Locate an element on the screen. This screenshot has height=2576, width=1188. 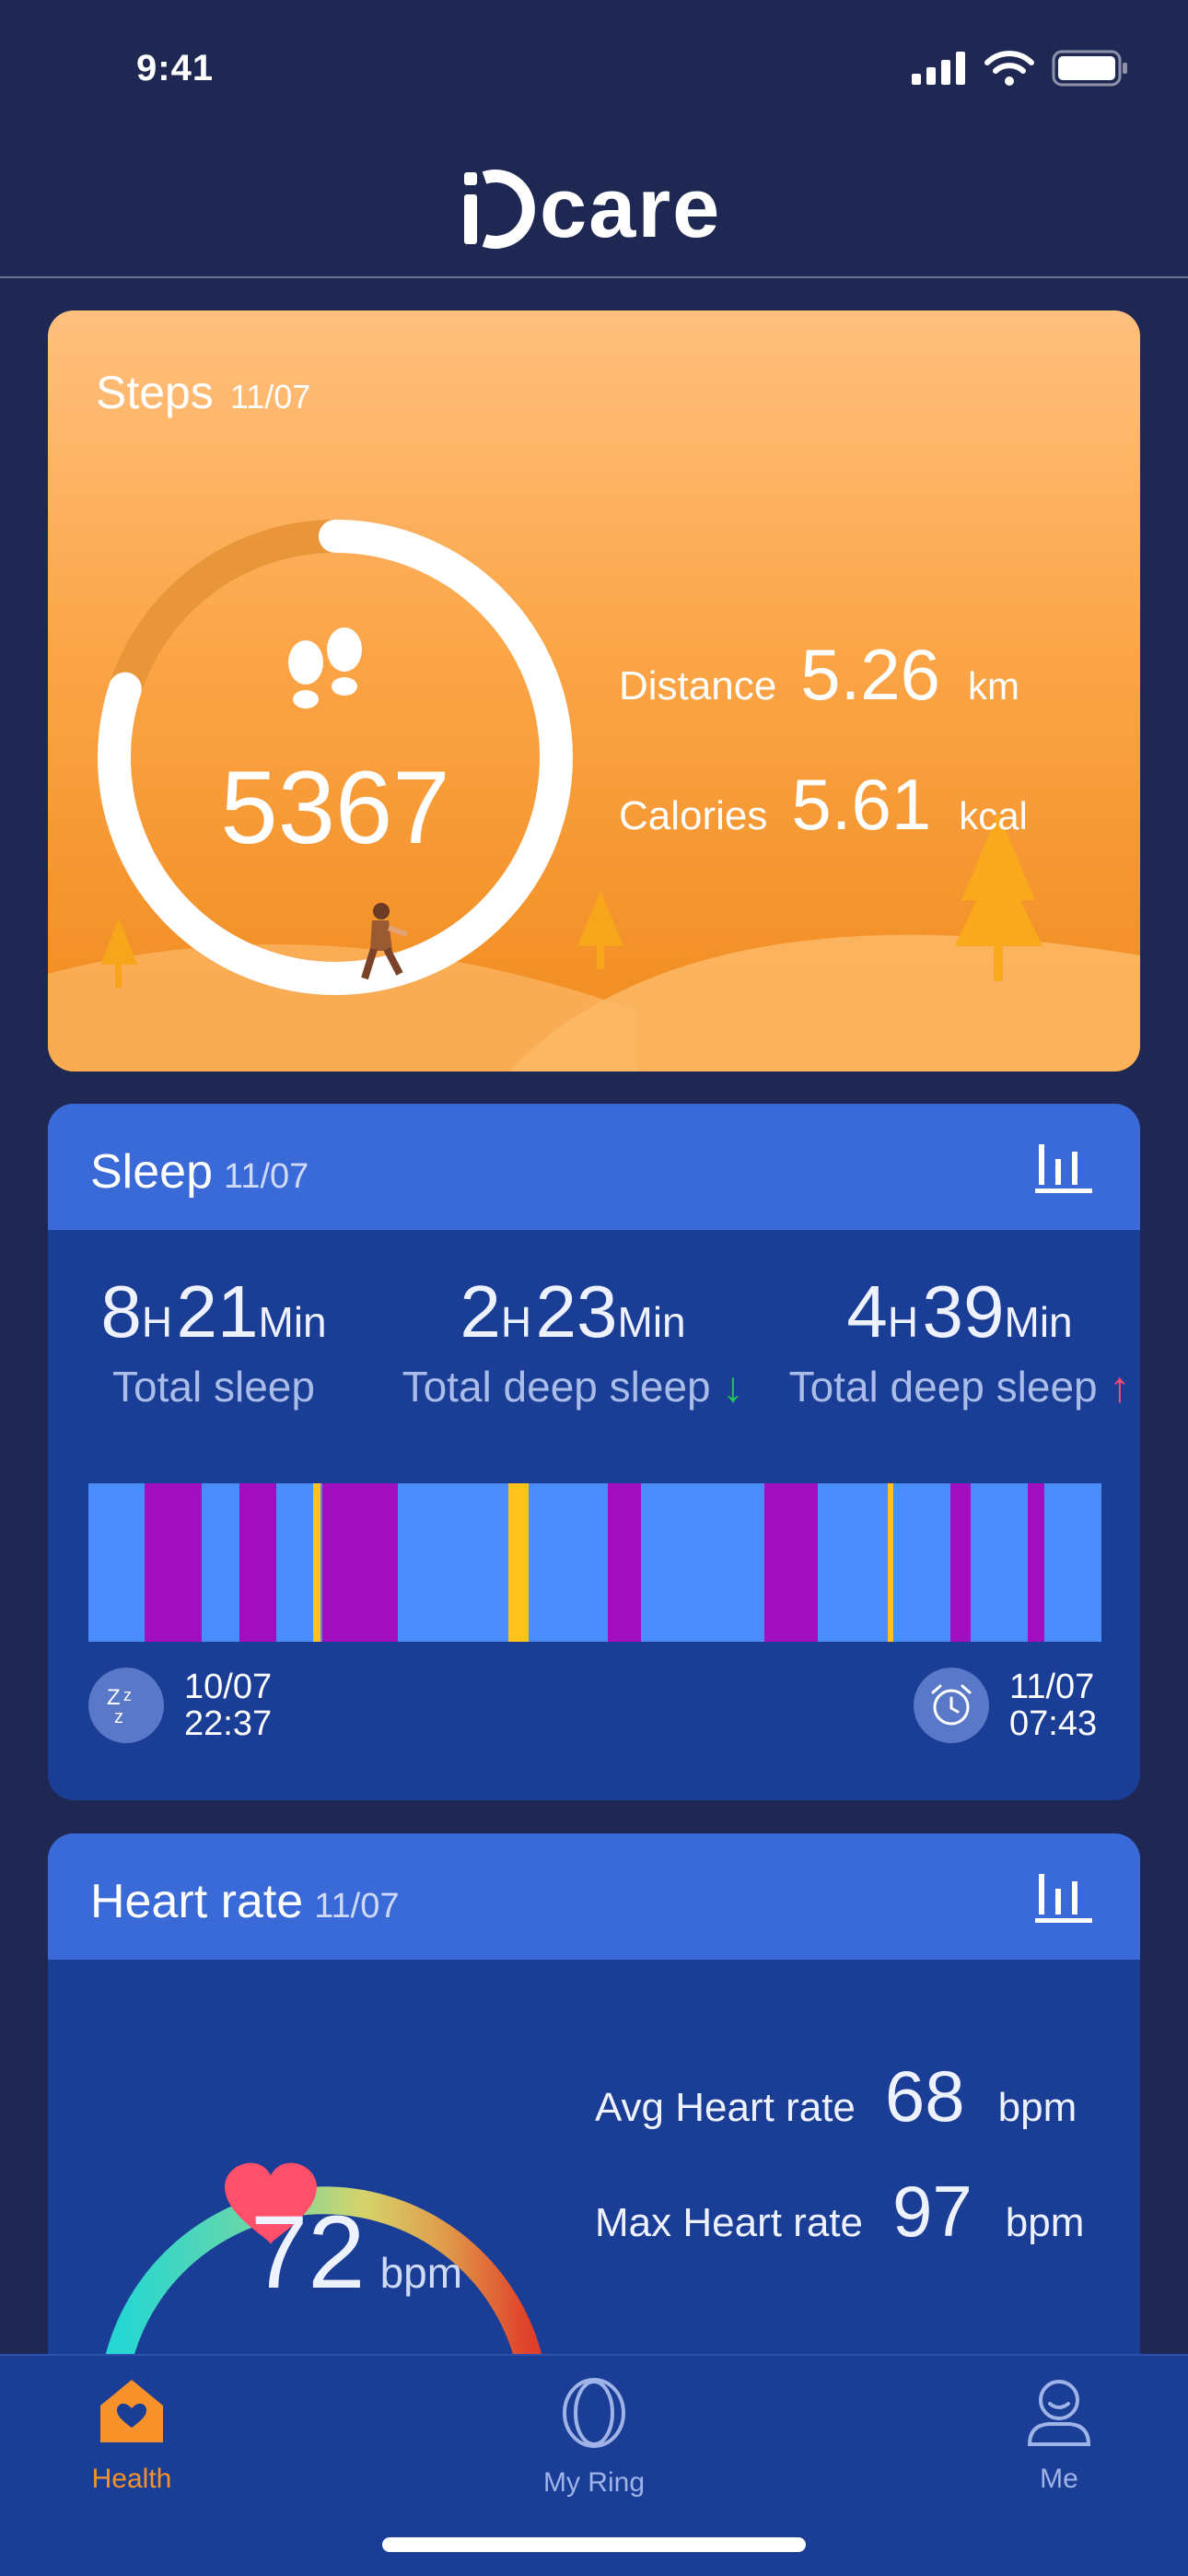
heart-rate-number: 72 is located at coordinates (308, 2252).